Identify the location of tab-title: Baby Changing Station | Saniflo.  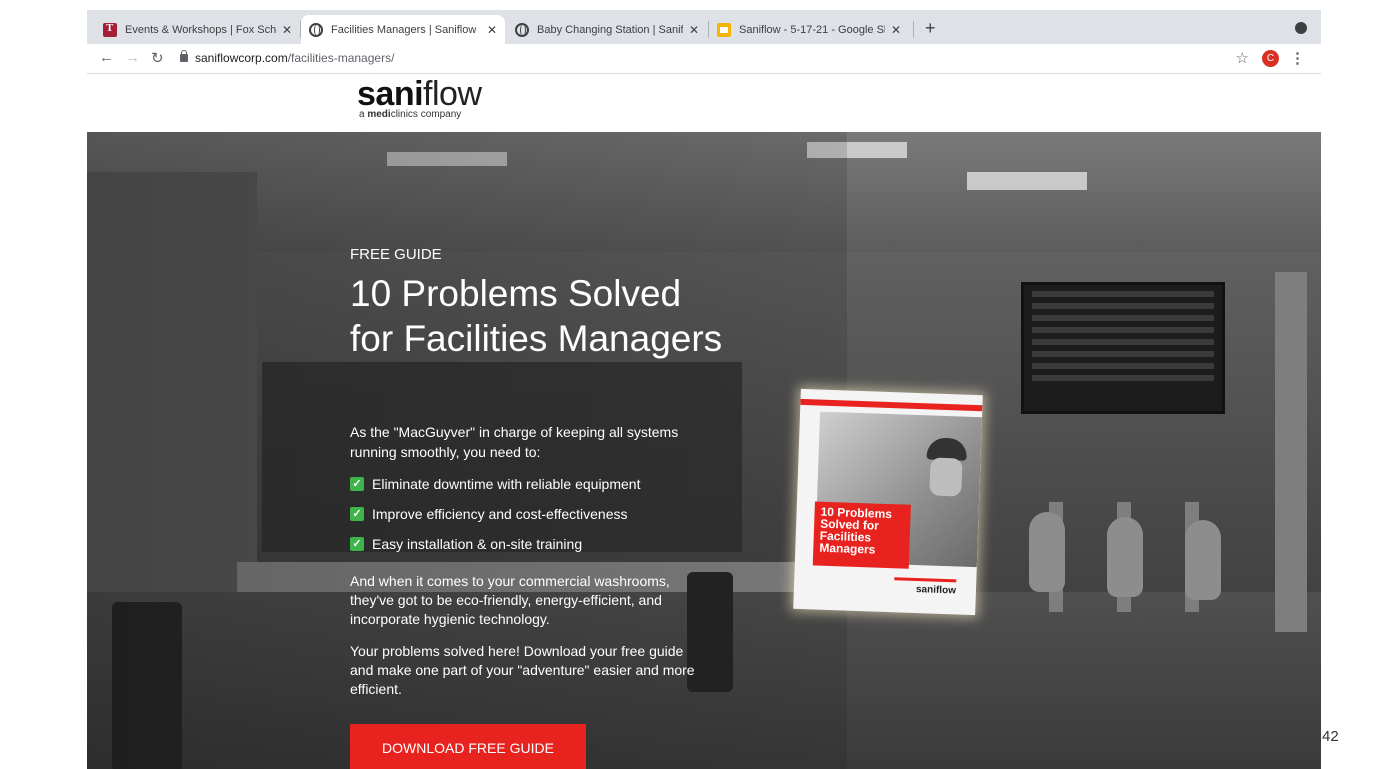
(610, 29).